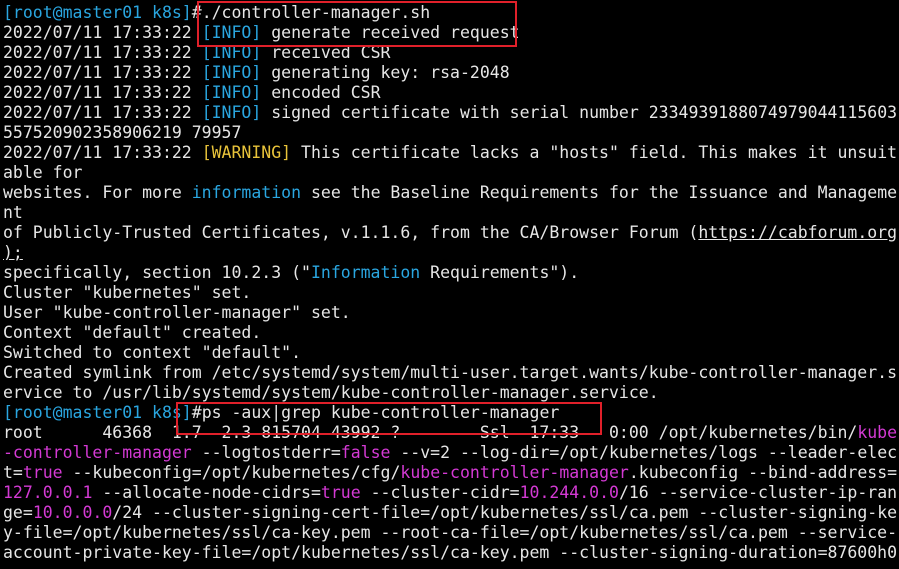 This screenshot has height=569, width=899. I want to click on terminal-line: able for, so click(451, 173).